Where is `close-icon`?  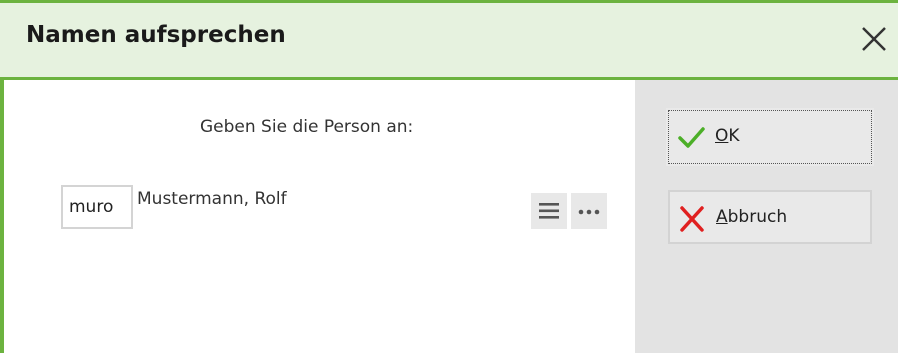 close-icon is located at coordinates (874, 39).